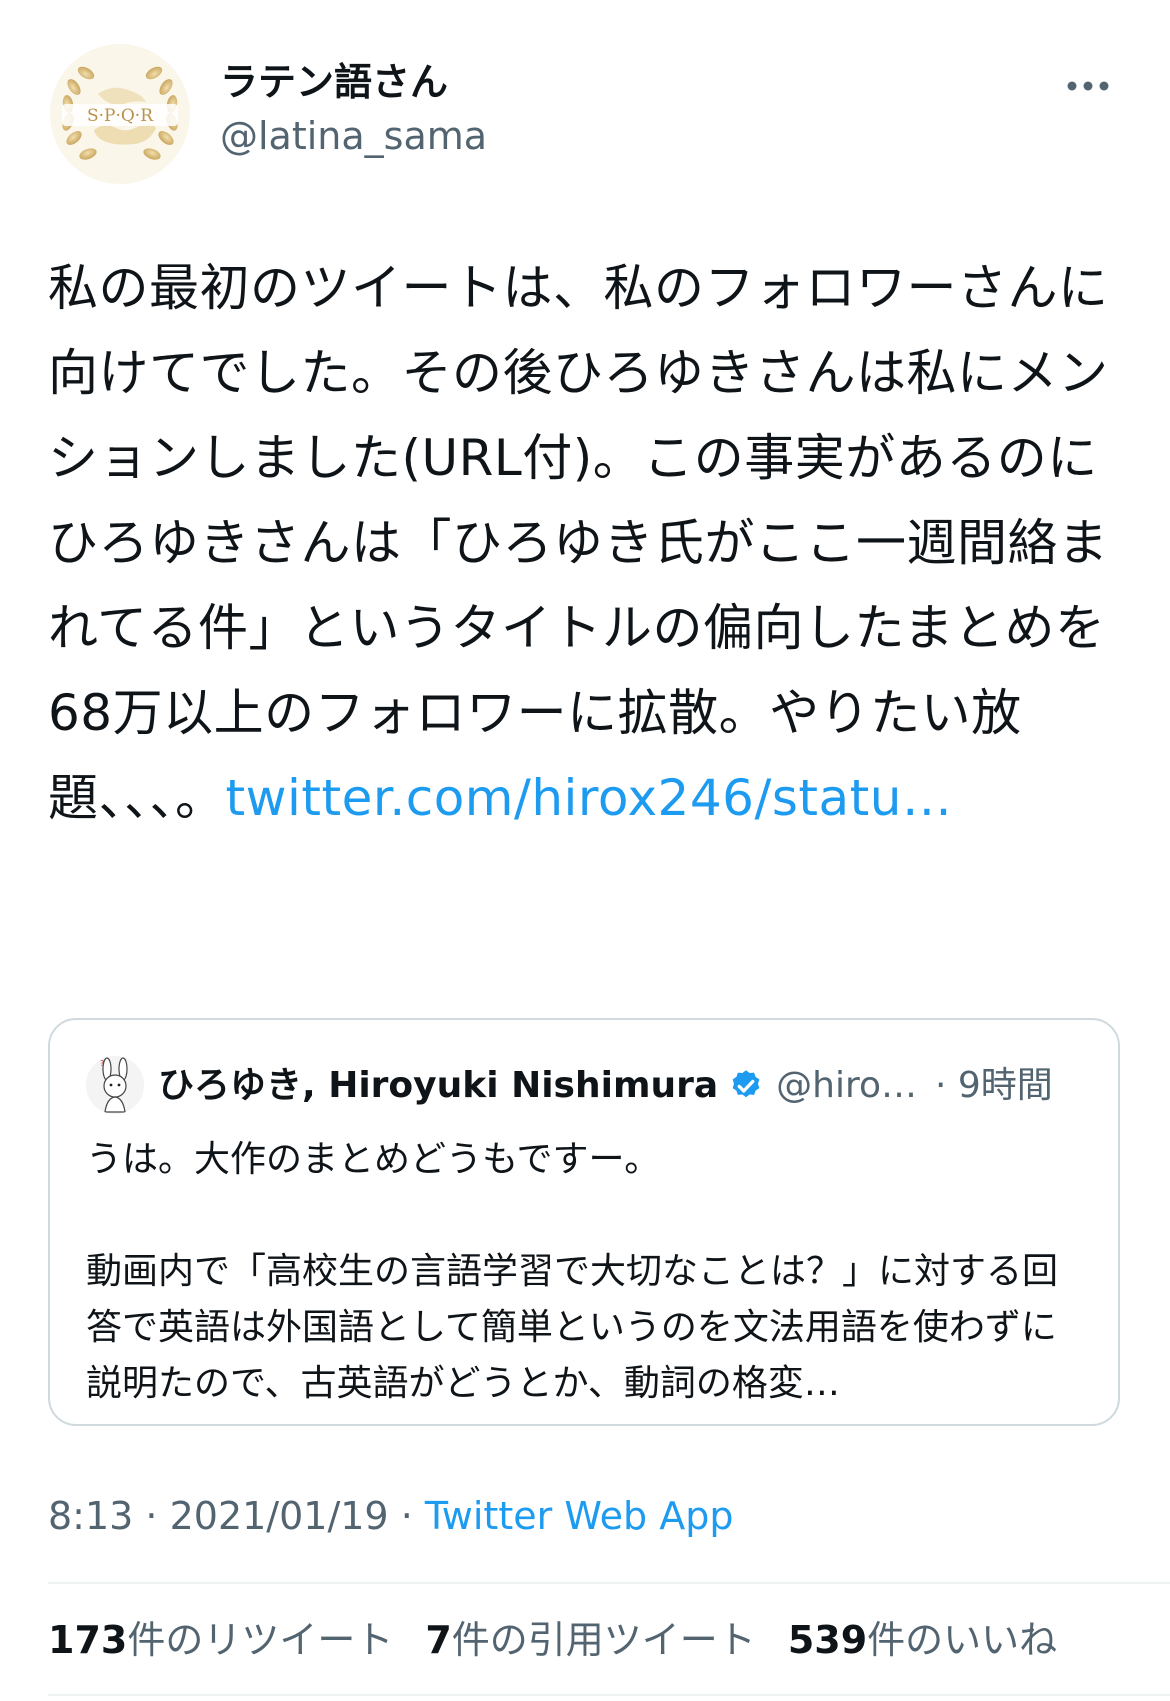 This screenshot has height=1701, width=1170. I want to click on quotes-label: 件の引用ツイート, so click(603, 1640).